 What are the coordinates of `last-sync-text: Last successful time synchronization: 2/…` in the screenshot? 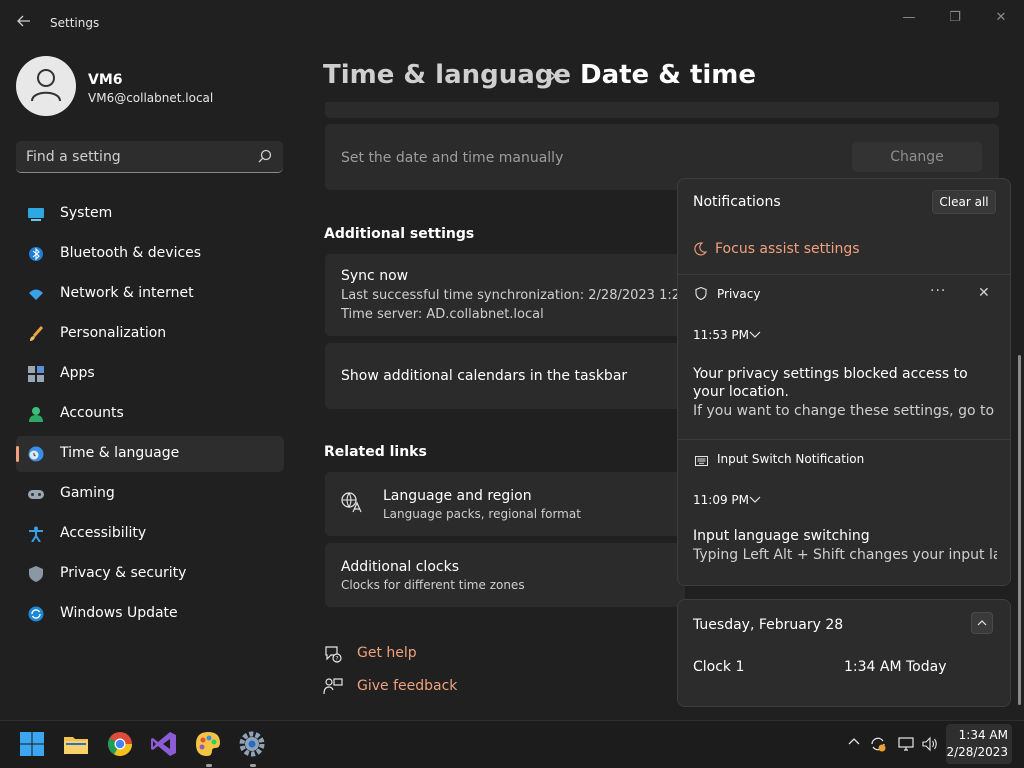 It's located at (525, 295).